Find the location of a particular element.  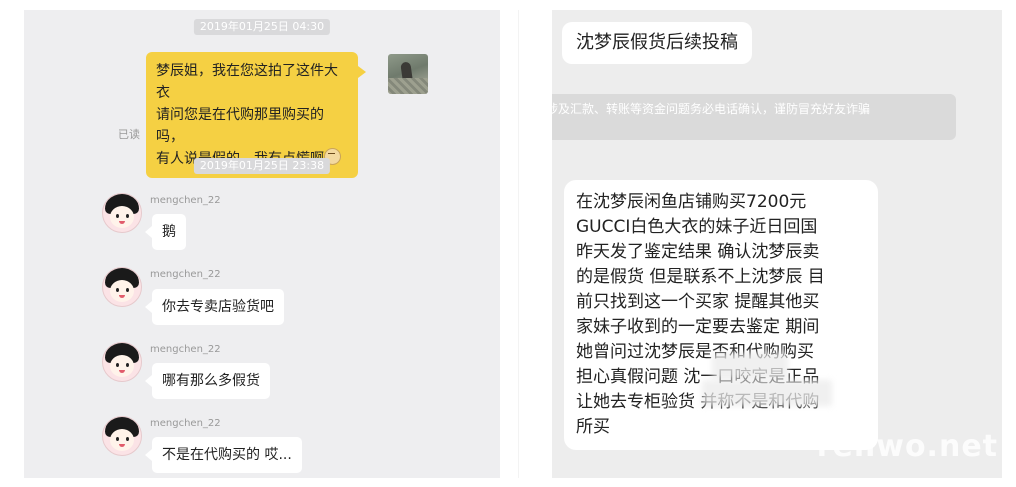

divider is located at coordinates (518, 244).